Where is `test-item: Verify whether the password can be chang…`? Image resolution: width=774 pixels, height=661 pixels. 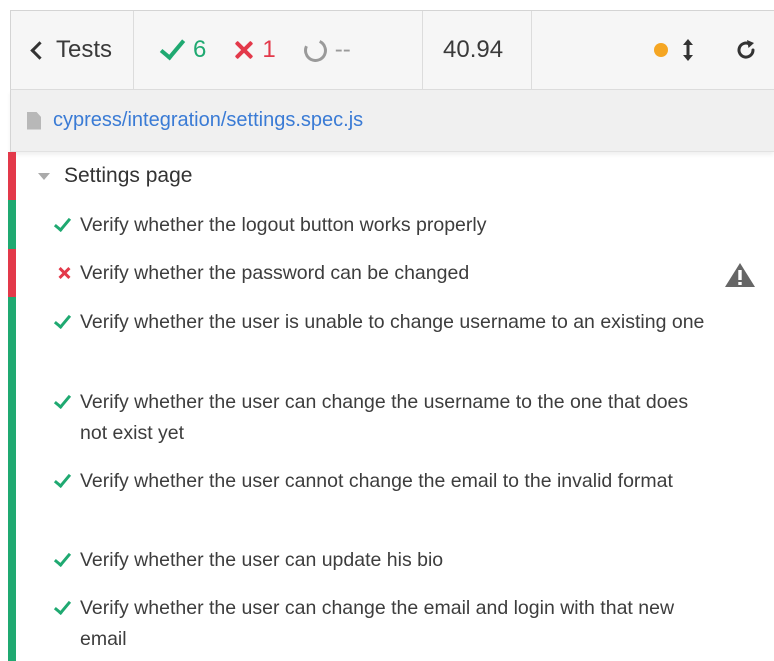
test-item: Verify whether the password can be chang… is located at coordinates (391, 273).